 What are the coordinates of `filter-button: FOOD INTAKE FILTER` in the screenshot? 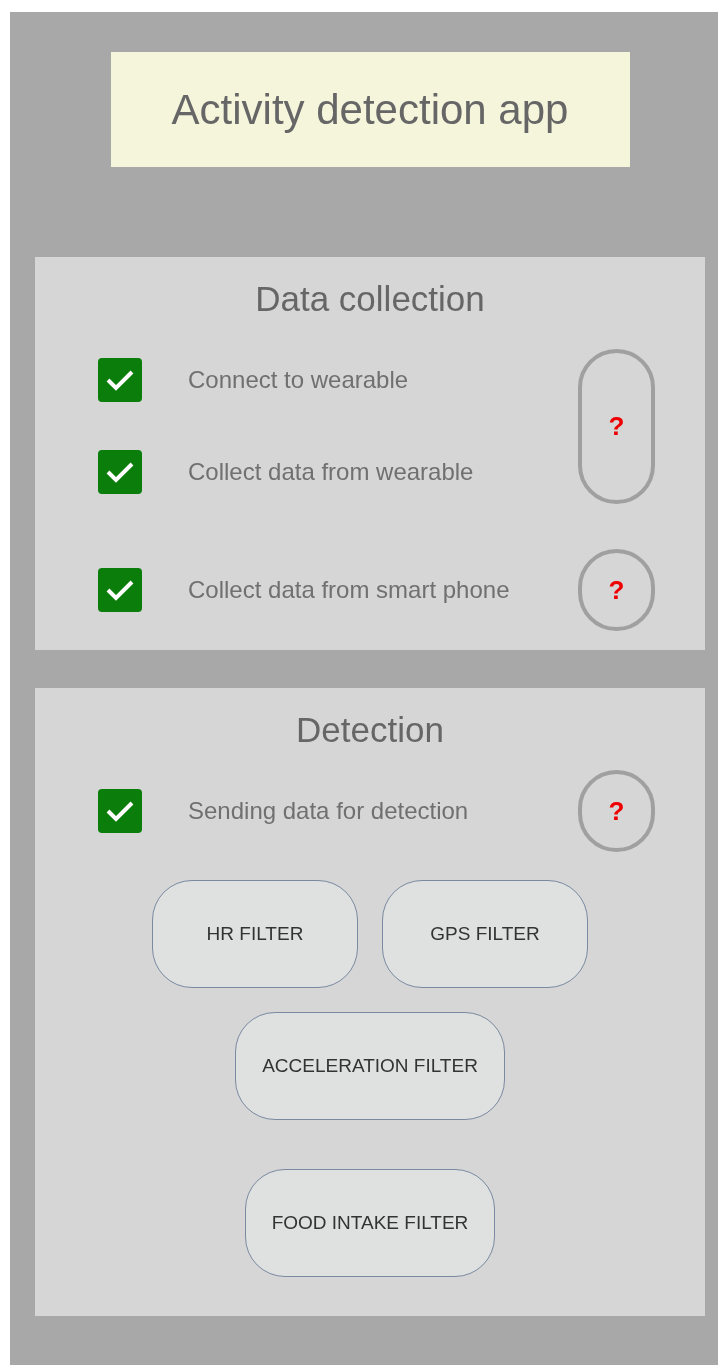 It's located at (370, 1223).